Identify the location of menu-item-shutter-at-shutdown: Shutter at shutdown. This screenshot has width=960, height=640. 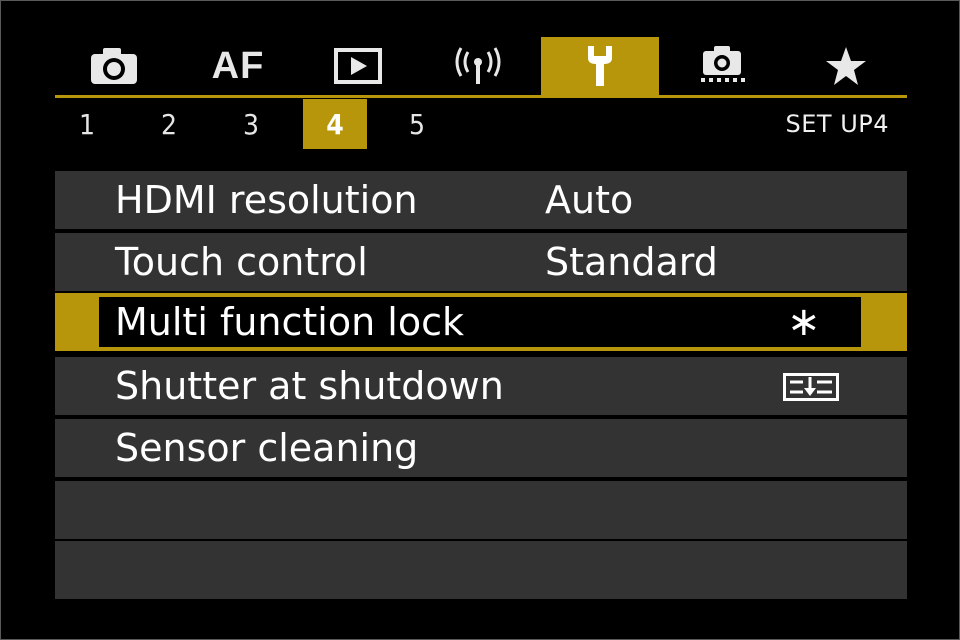
(481, 386).